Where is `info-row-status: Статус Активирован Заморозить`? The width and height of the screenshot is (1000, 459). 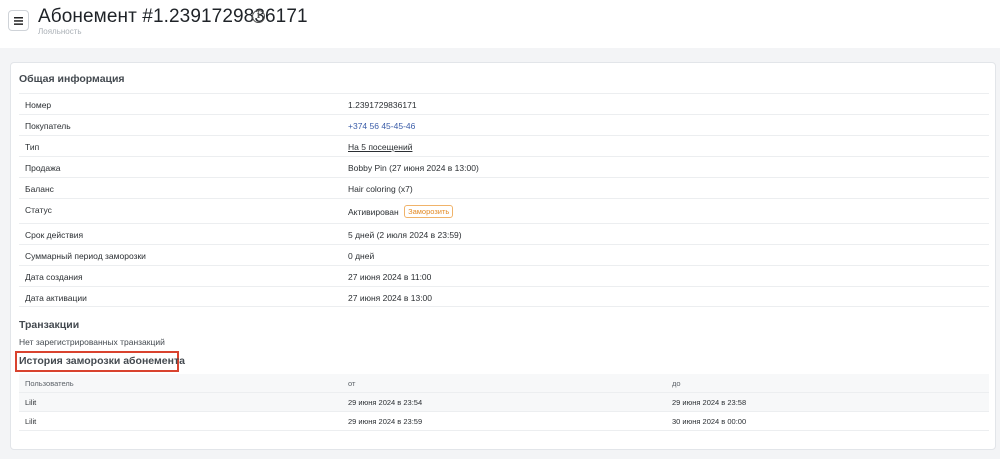 info-row-status: Статус Активирован Заморозить is located at coordinates (504, 210).